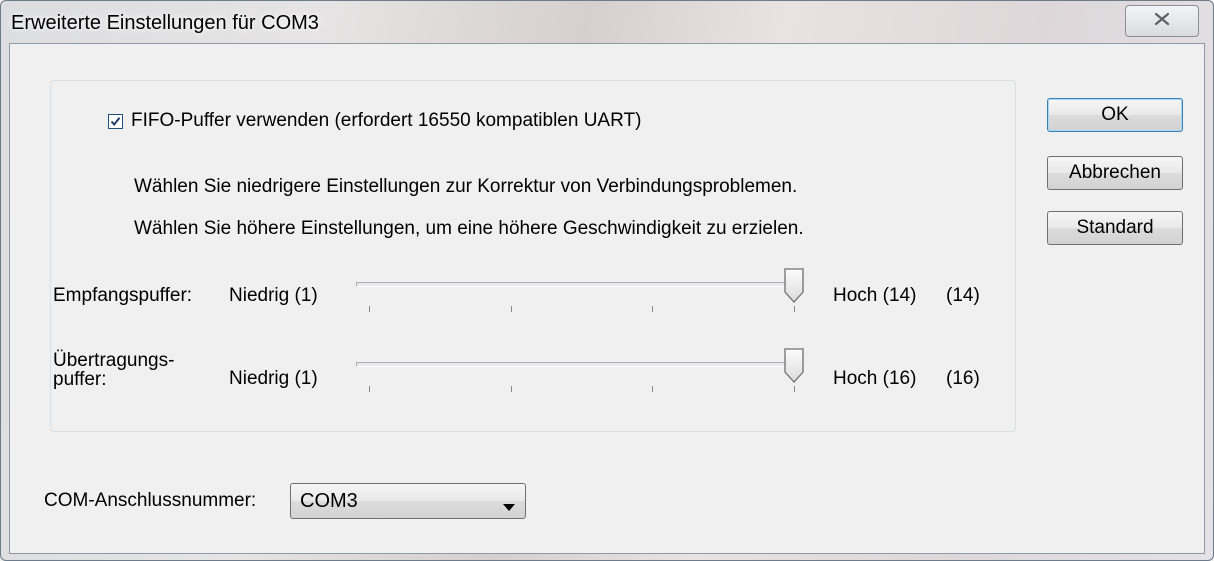 The height and width of the screenshot is (561, 1214). I want to click on receive-buffer-label: Empfangspuffer:, so click(123, 295).